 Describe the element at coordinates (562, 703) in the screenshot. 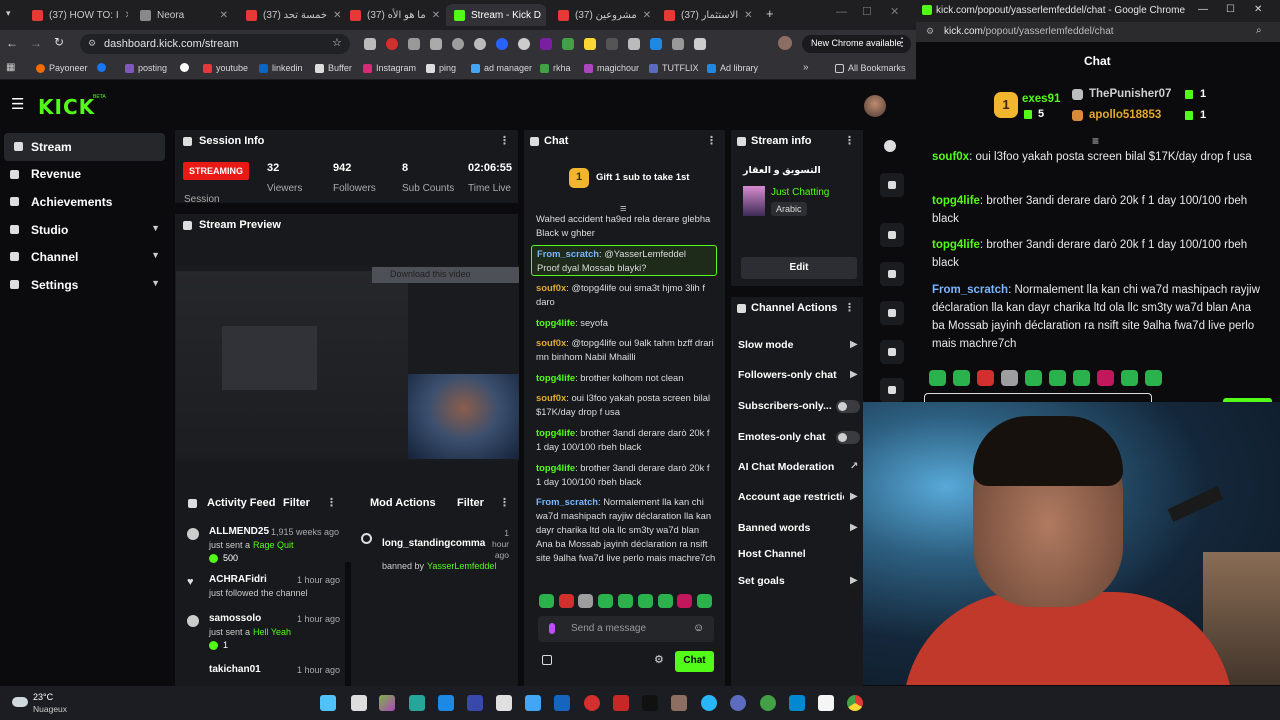

I see `outlook-icon` at that location.